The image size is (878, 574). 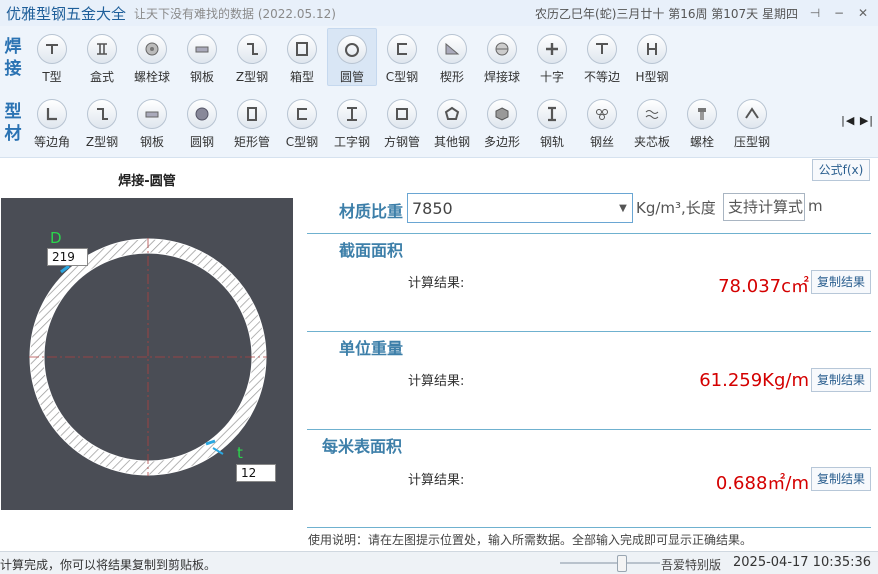 I want to click on profile-shape-row: 等边角 Z型钢 钢板 圆钢 矩形管 C型钢 工字钢 方钢管 其他钢 多边形 钢轨 钢丝 夹芯板 螺栓 压型钢, so click(x=402, y=125).